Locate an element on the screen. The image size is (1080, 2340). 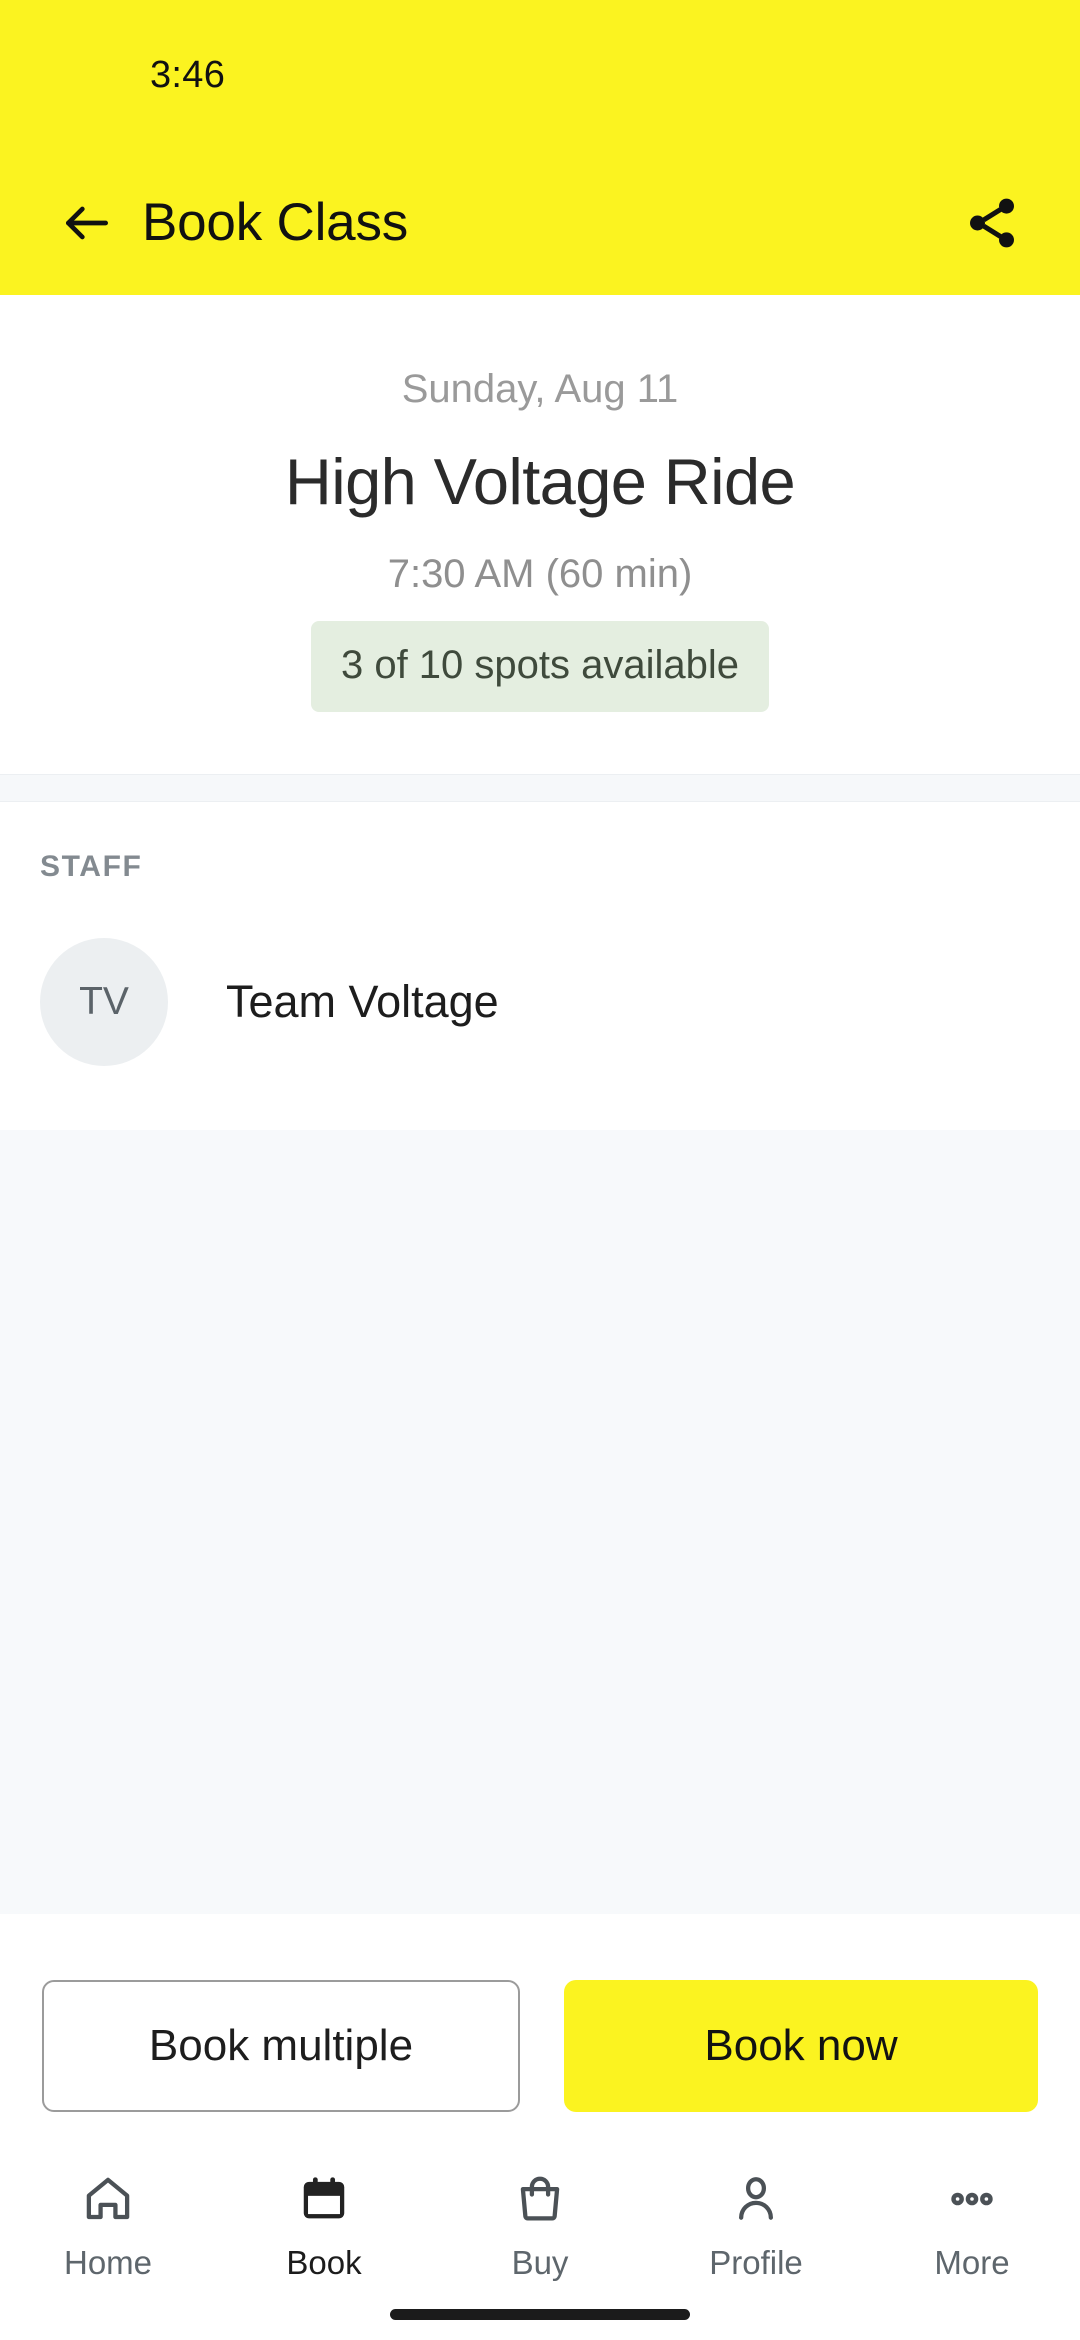
book-now-button: Book now is located at coordinates (801, 2046).